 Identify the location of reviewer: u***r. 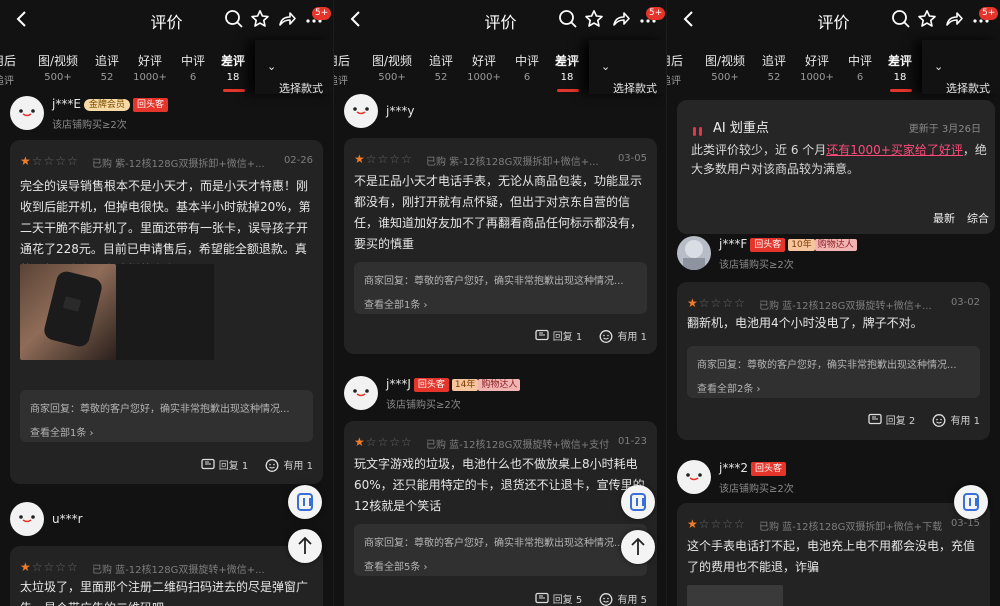
(165, 522).